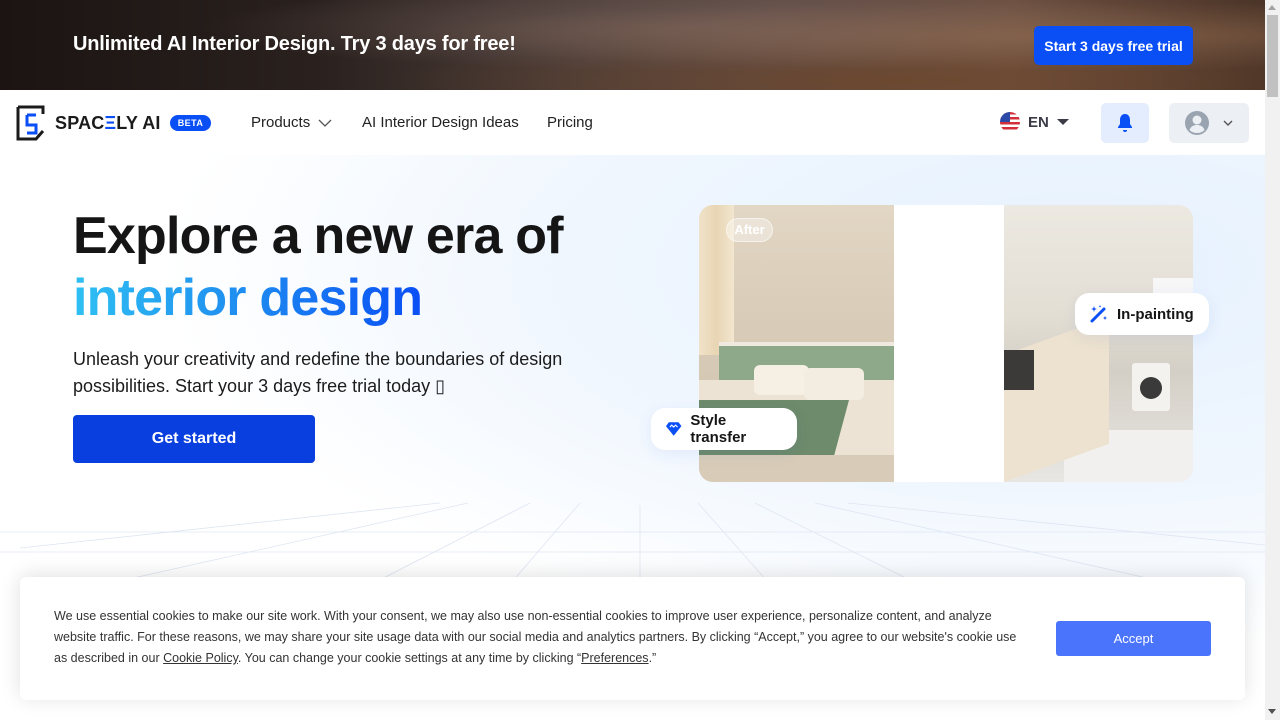  What do you see at coordinates (1197, 123) in the screenshot?
I see `user-avatar-icon` at bounding box center [1197, 123].